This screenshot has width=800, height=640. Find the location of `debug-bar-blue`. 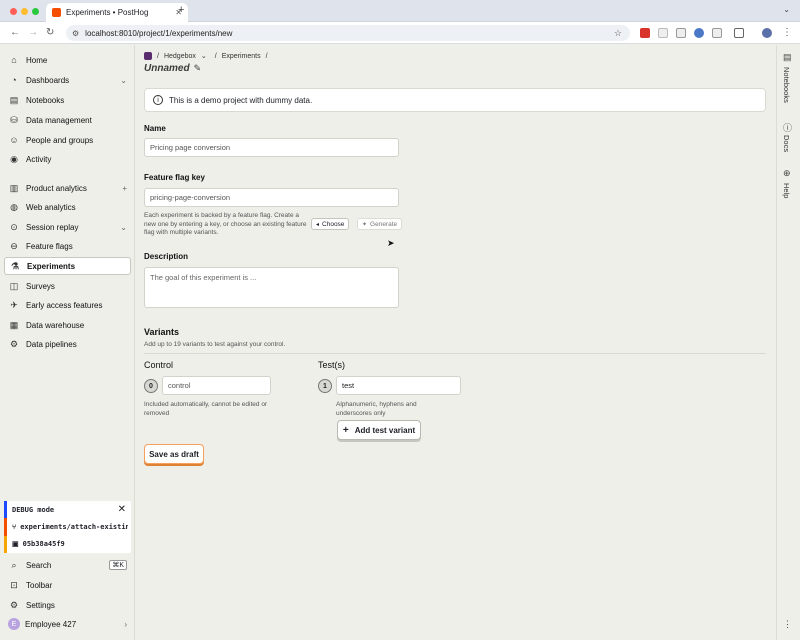

debug-bar-blue is located at coordinates (5, 509).